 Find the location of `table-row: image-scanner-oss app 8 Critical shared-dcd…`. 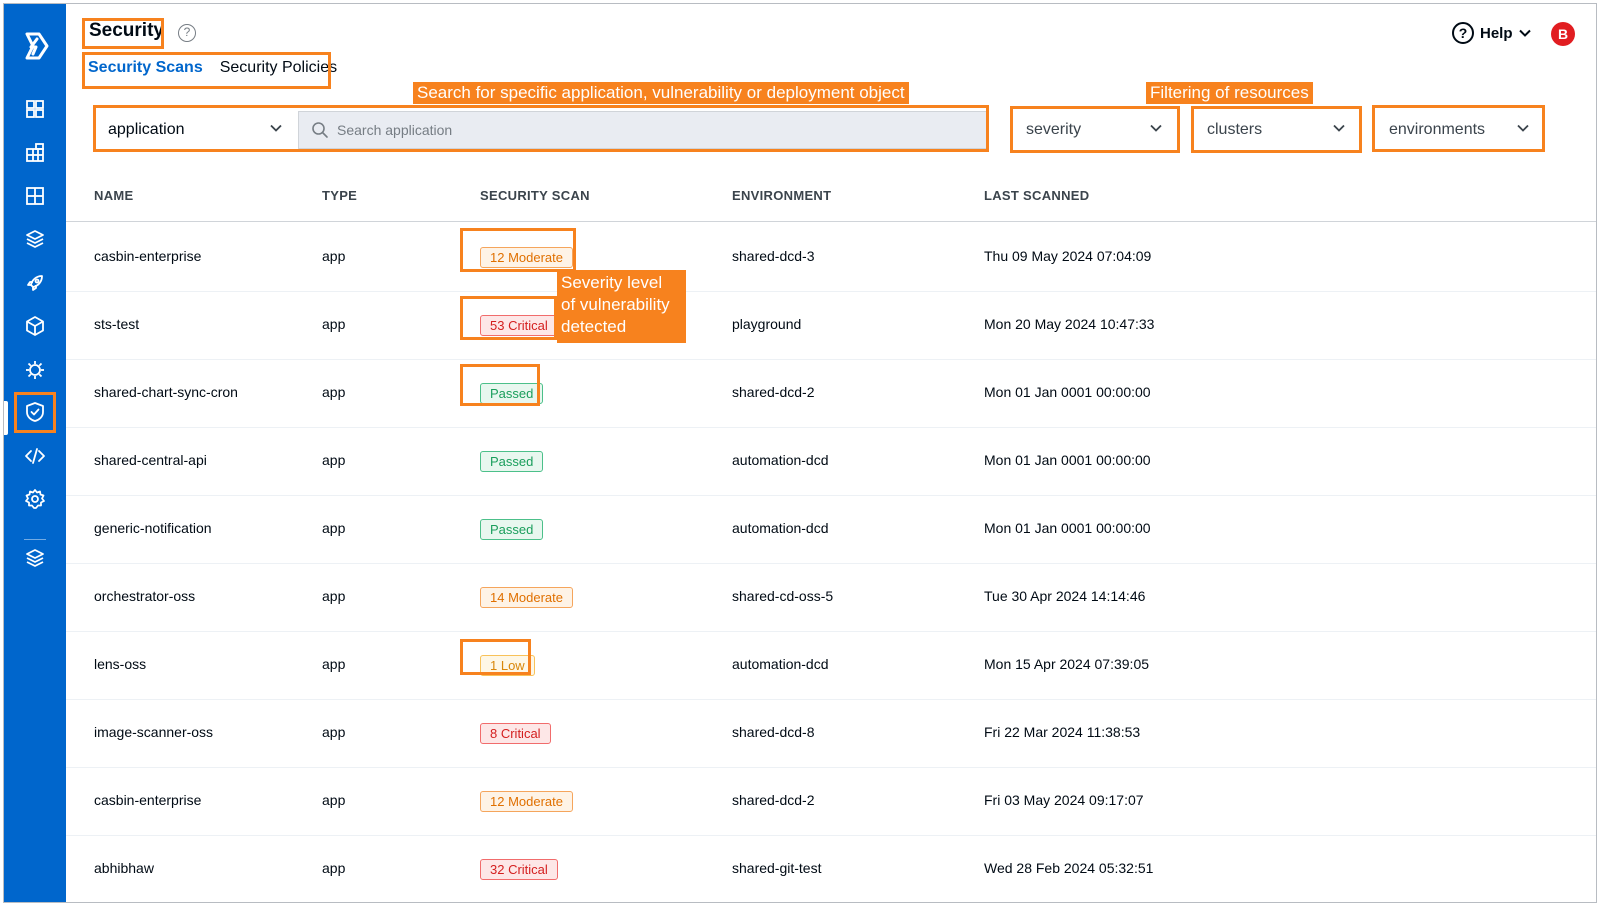

table-row: image-scanner-oss app 8 Critical shared-dcd… is located at coordinates (831, 733).